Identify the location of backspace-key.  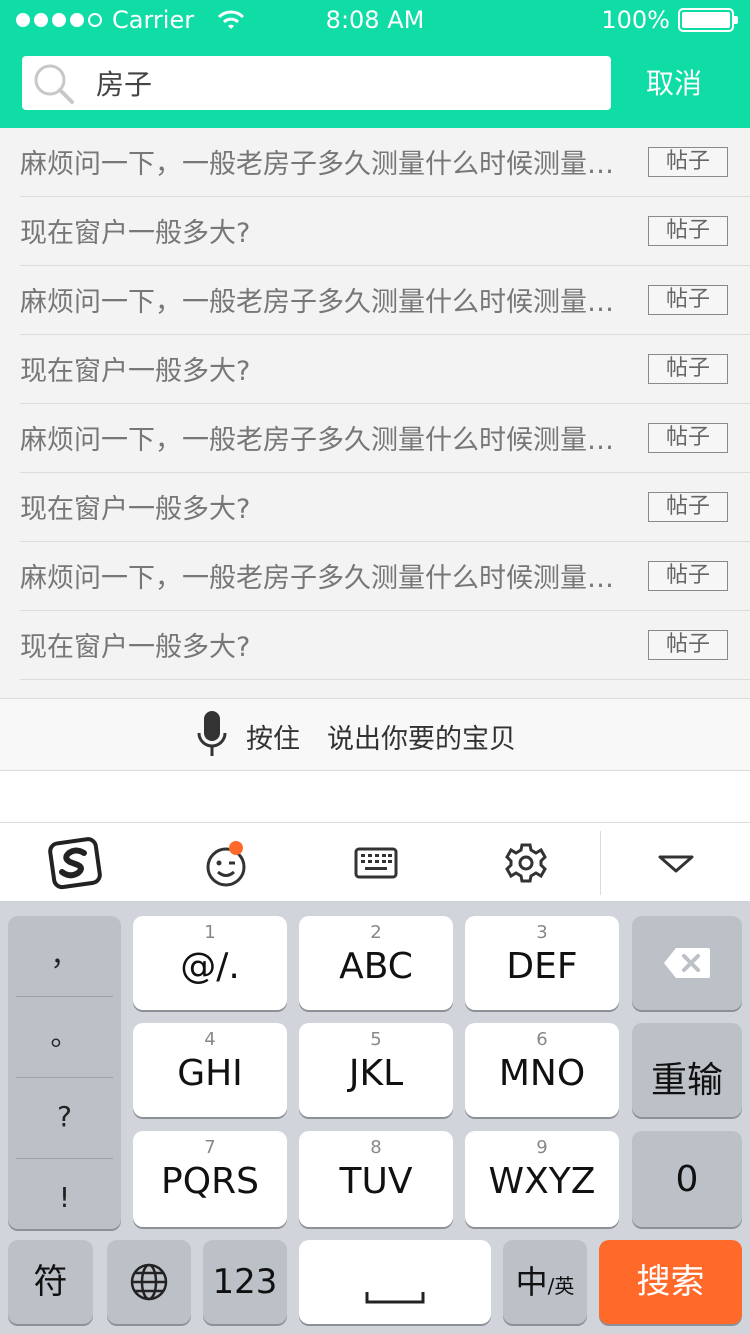
(687, 963).